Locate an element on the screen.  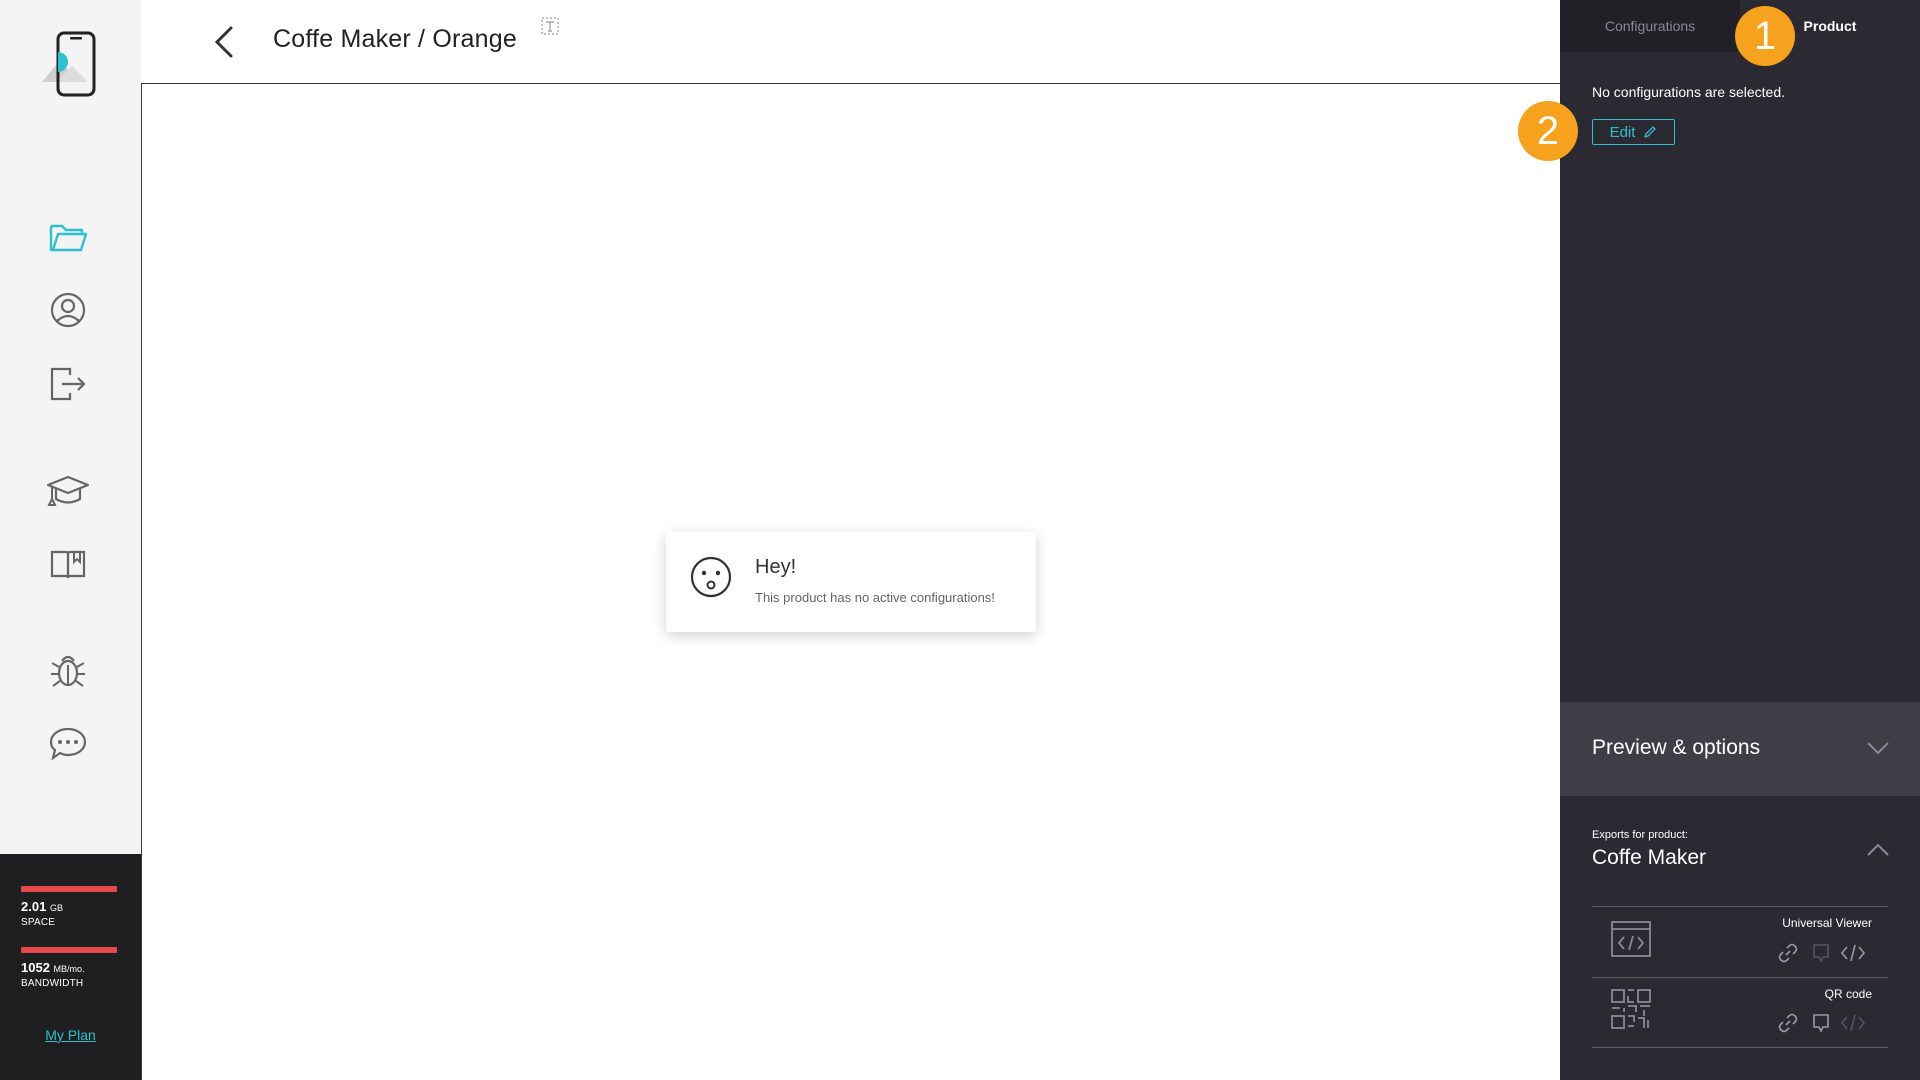
space-label: SPACE is located at coordinates (38, 922).